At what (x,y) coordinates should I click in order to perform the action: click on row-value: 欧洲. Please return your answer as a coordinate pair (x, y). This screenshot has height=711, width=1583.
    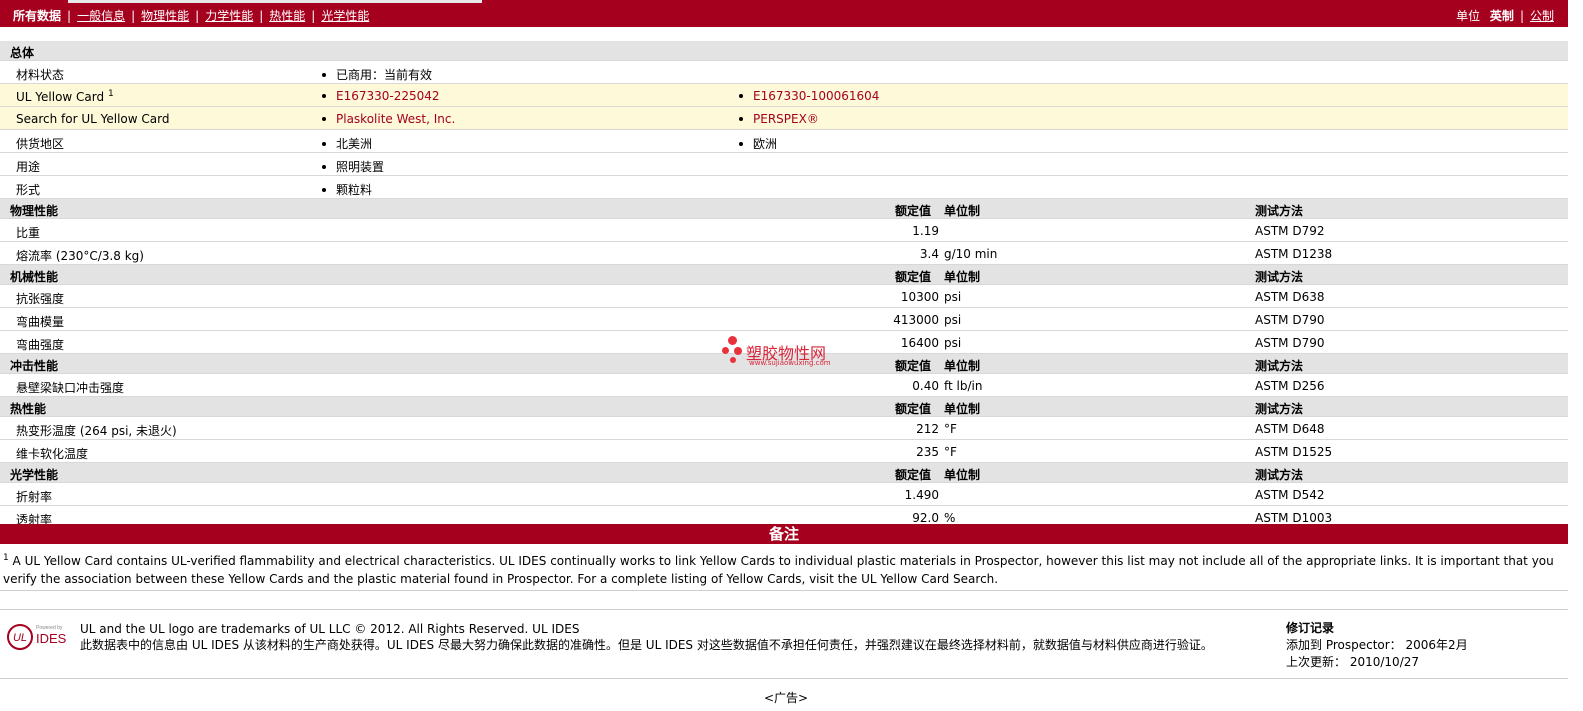
    Looking at the image, I should click on (758, 143).